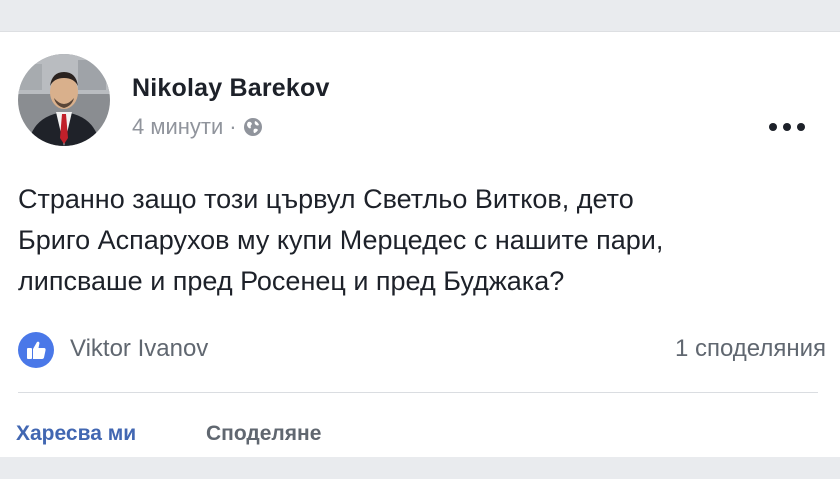  Describe the element at coordinates (291, 281) in the screenshot. I see `post-text-line: липсваше и пред Росенец и пред Буджака?` at that location.